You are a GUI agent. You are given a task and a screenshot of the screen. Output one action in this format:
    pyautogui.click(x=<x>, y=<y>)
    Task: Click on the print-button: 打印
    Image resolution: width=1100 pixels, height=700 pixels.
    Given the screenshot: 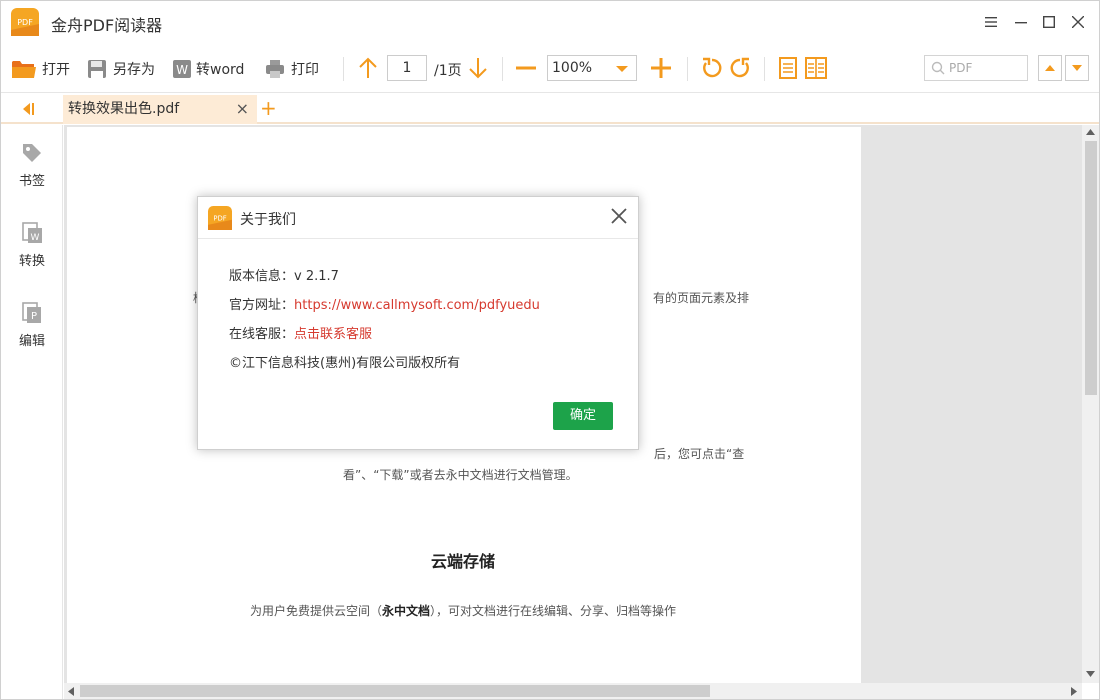 What is the action you would take?
    pyautogui.click(x=292, y=69)
    